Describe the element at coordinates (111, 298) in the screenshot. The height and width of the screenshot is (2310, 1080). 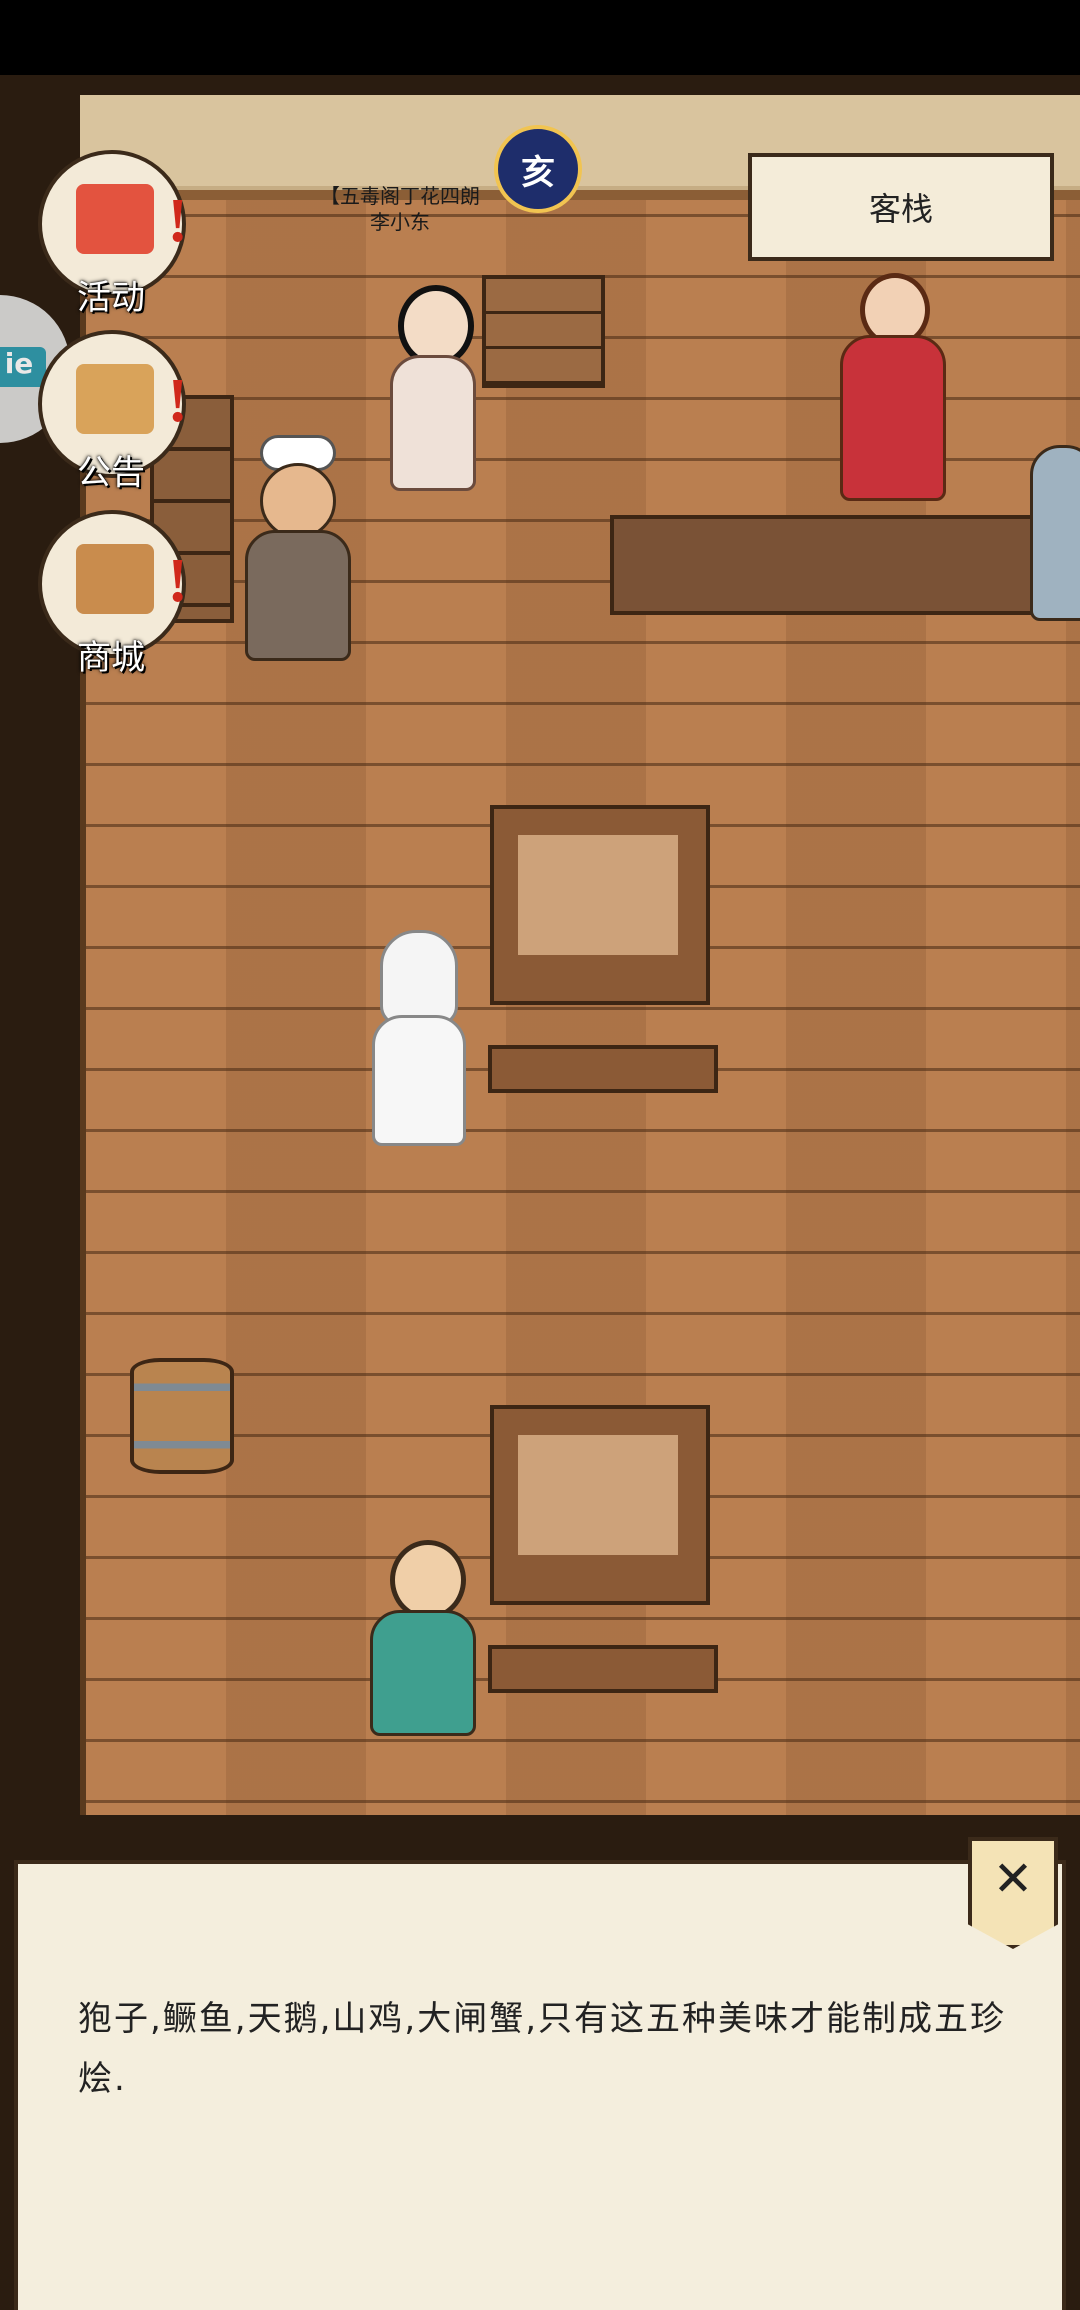
I see `event-label: 活动` at that location.